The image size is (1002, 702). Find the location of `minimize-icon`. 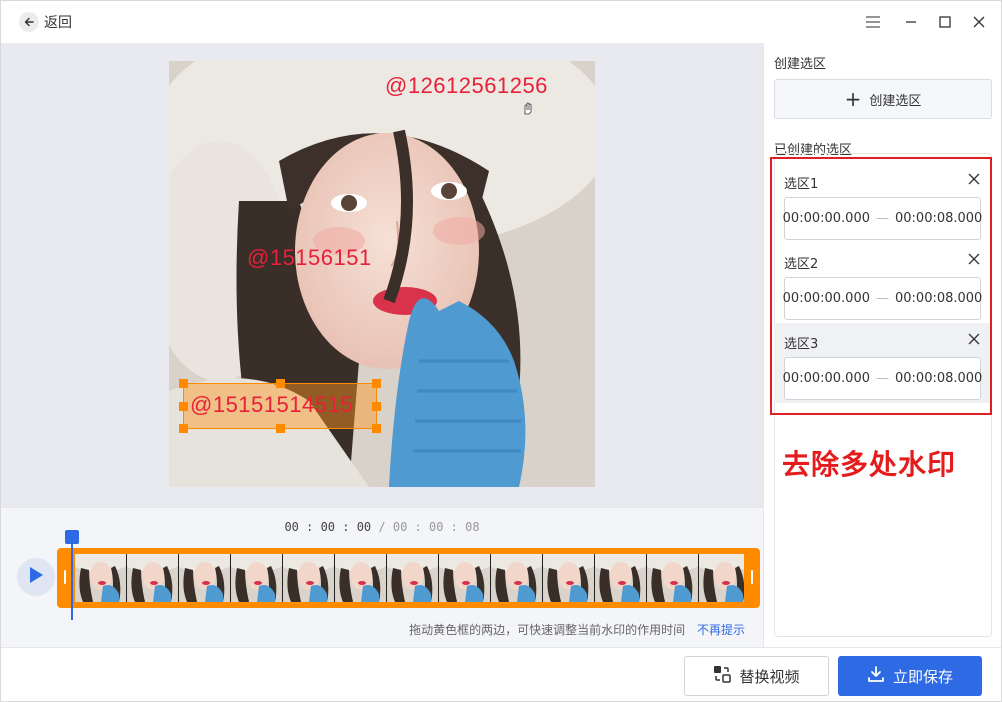

minimize-icon is located at coordinates (911, 22).